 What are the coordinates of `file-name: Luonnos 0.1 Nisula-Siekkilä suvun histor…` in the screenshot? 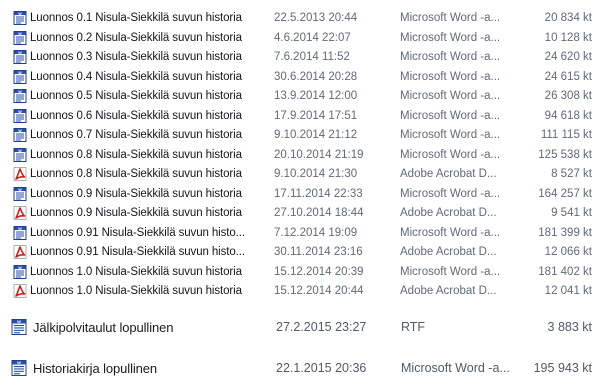 It's located at (136, 18).